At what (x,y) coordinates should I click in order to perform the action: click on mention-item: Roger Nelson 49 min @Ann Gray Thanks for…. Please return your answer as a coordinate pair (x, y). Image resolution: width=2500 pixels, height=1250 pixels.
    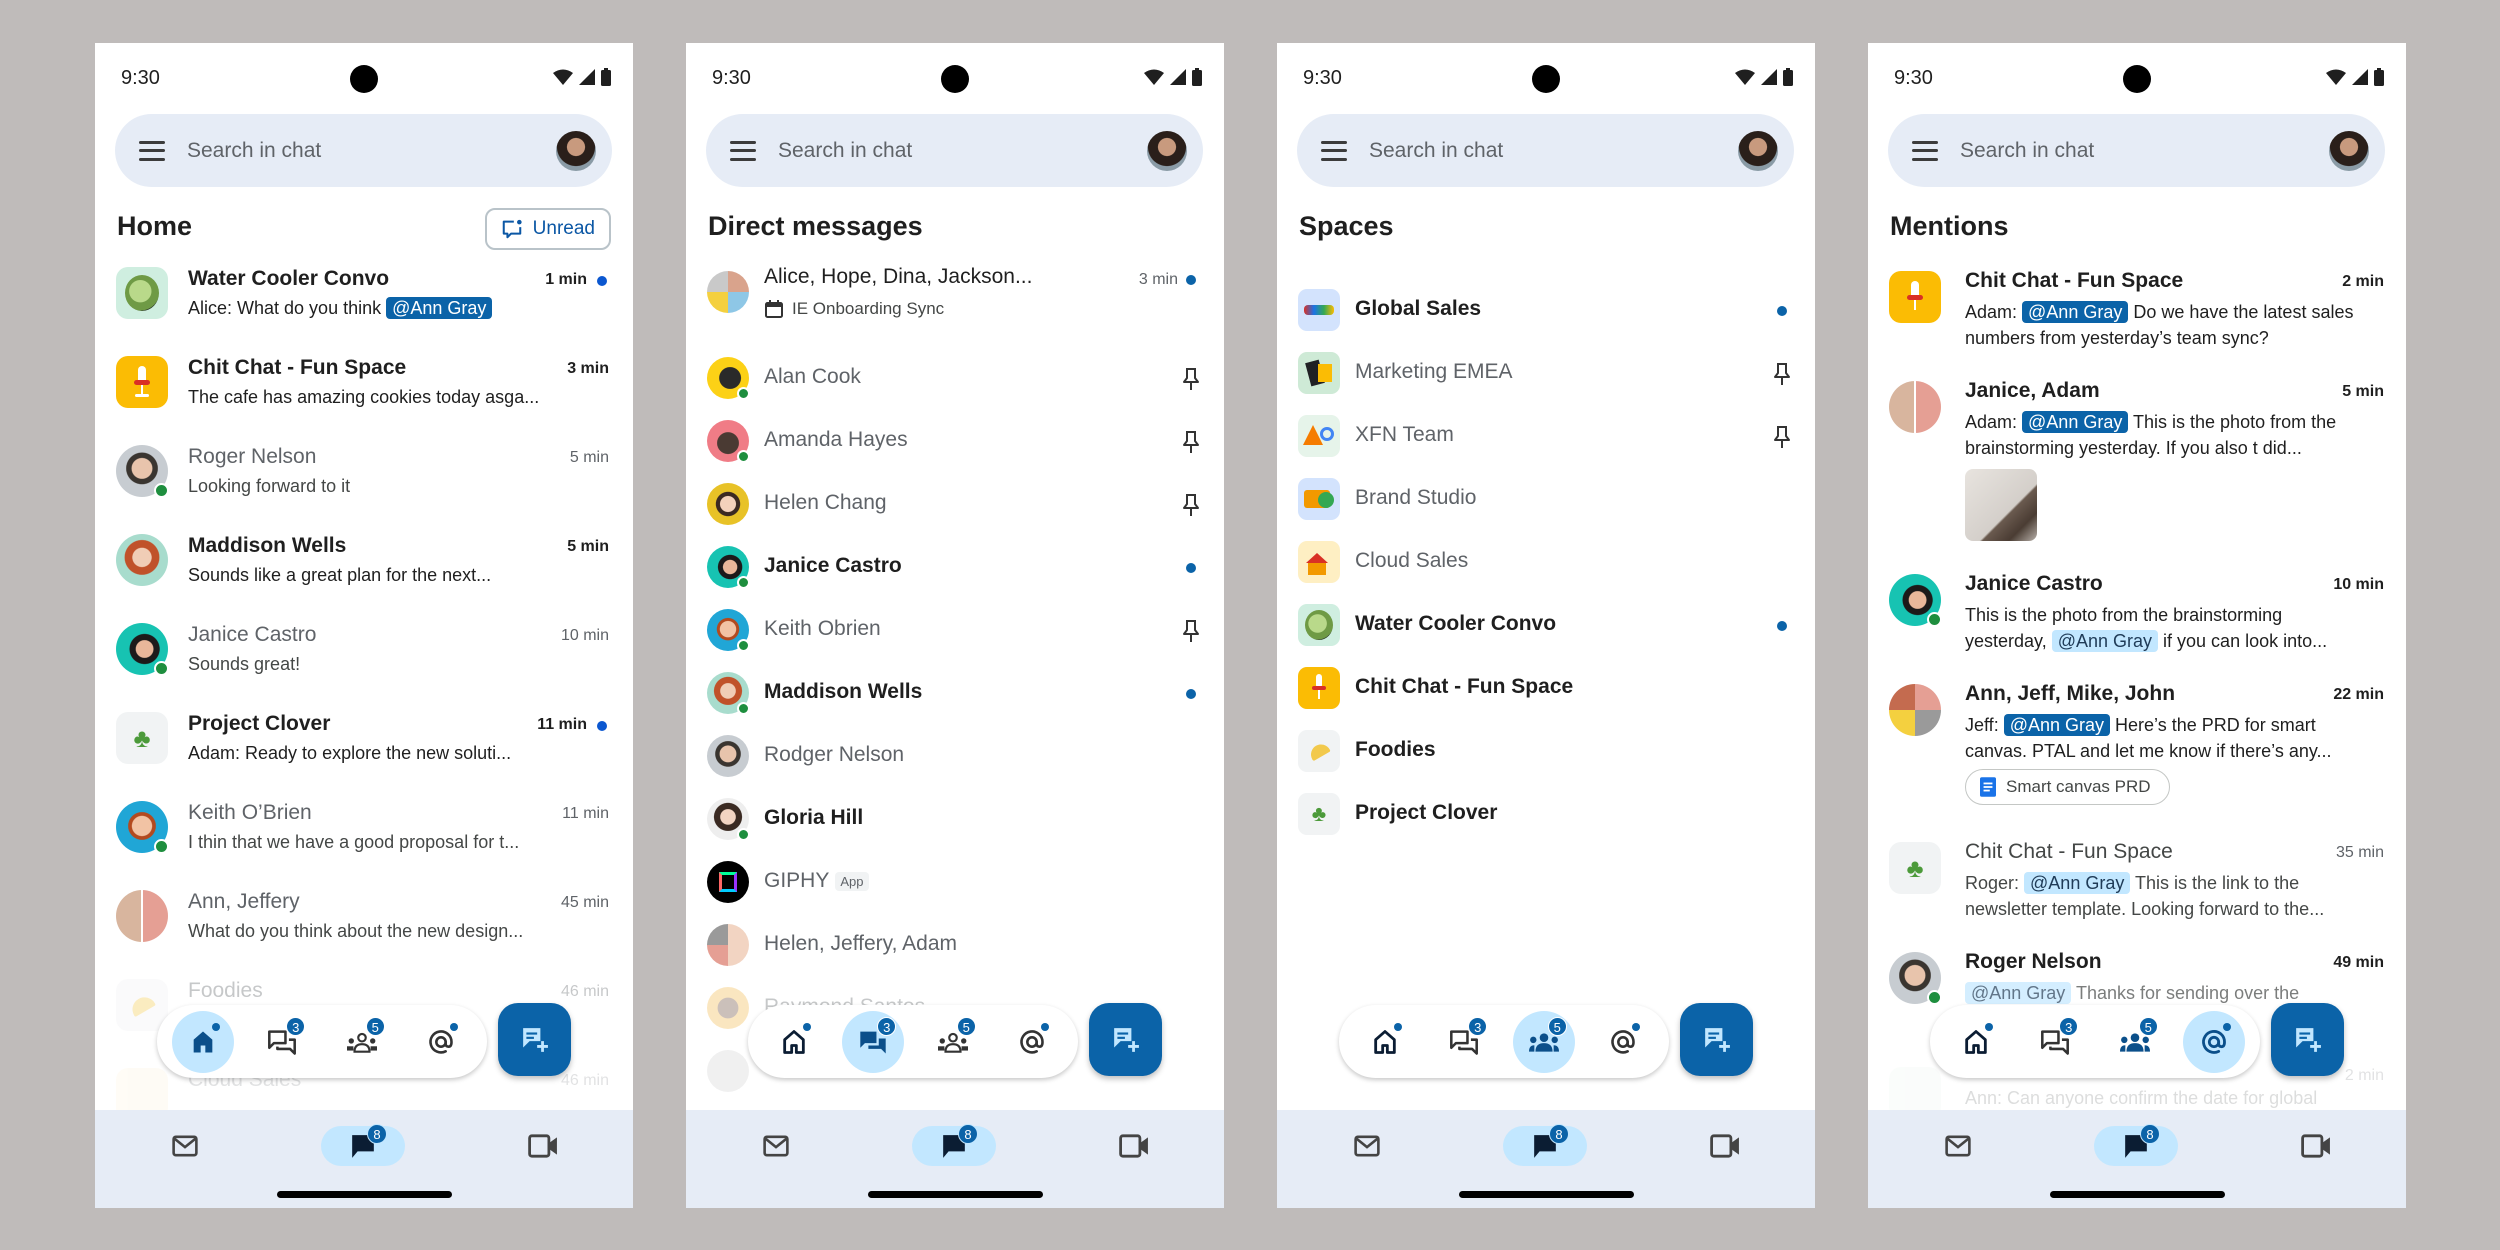
    Looking at the image, I should click on (2137, 978).